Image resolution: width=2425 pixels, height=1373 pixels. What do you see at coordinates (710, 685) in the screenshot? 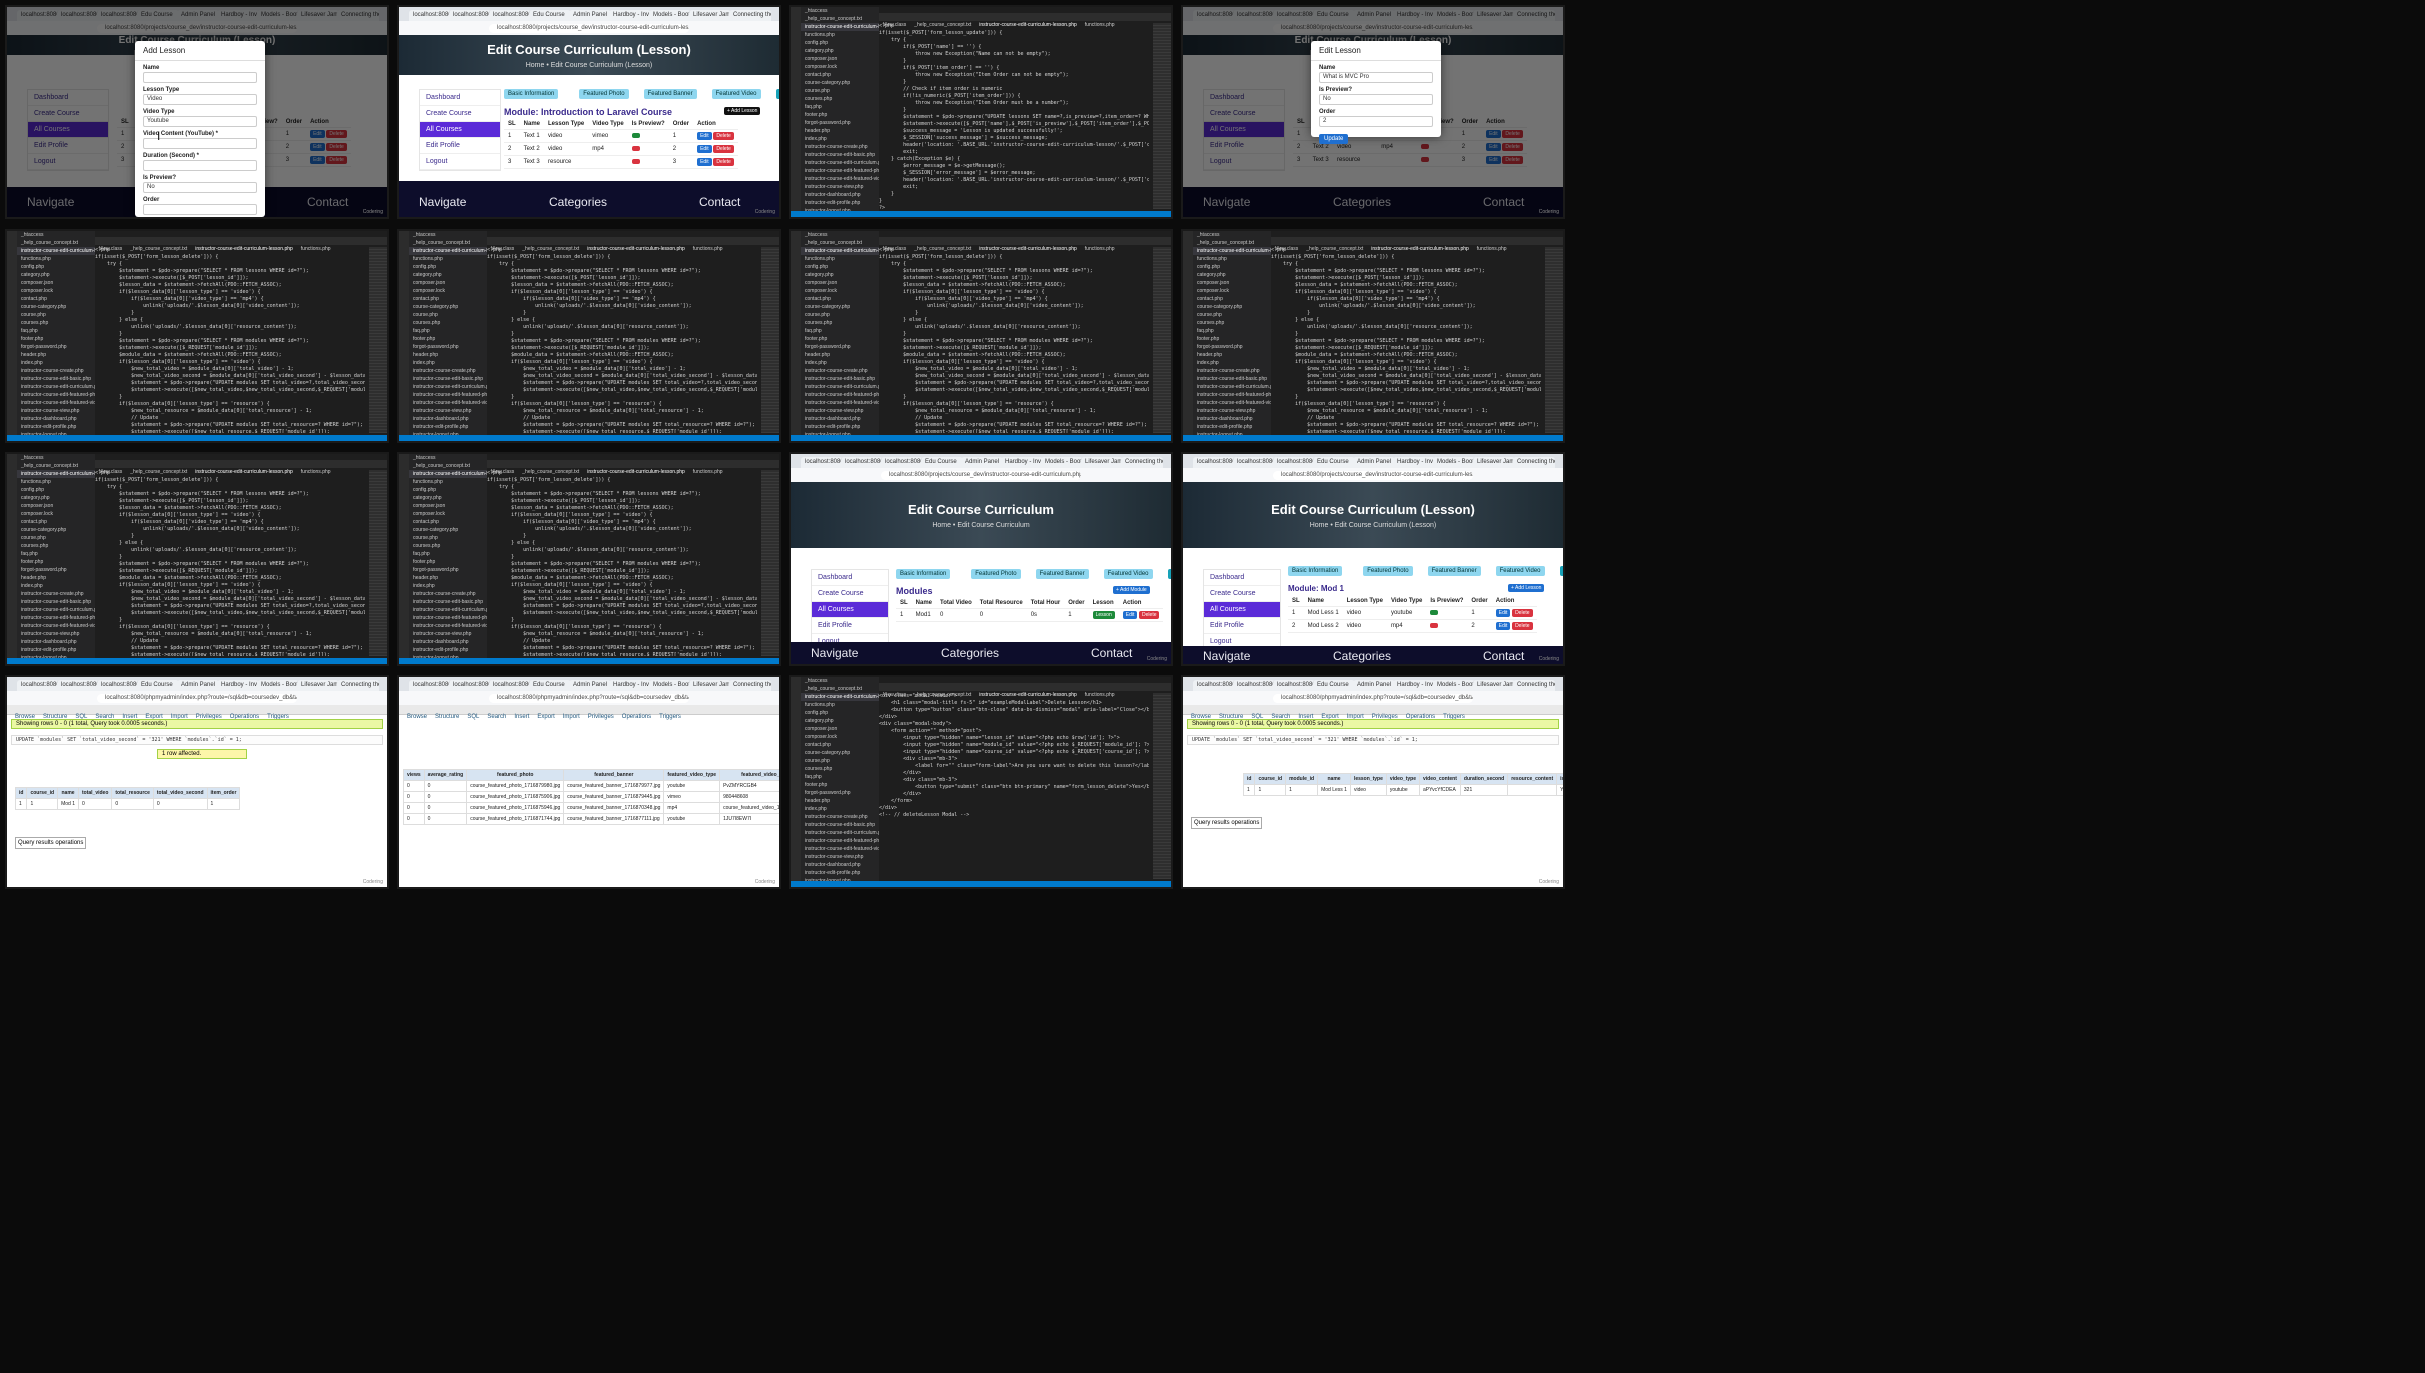
I see `browser-tab: Lifesaver Jammin` at bounding box center [710, 685].